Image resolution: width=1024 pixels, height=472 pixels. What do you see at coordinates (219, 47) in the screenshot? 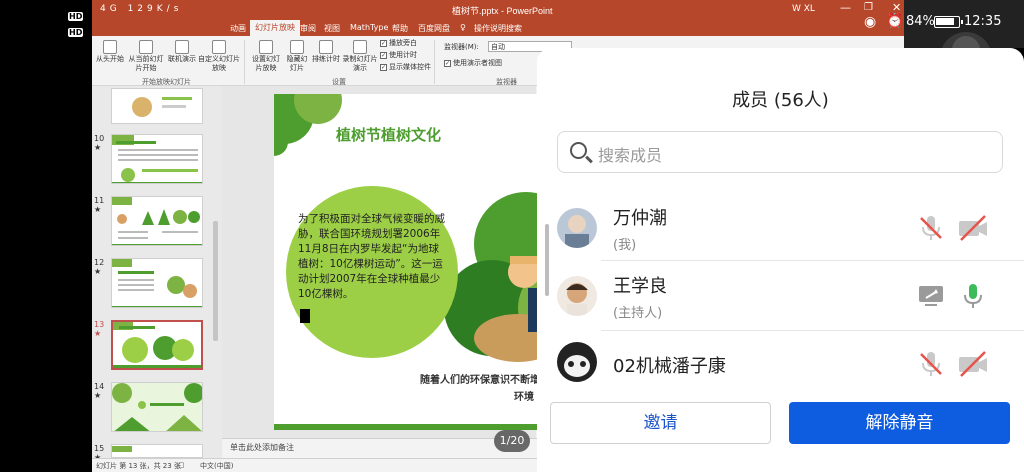
I see `custom-show-icon` at bounding box center [219, 47].